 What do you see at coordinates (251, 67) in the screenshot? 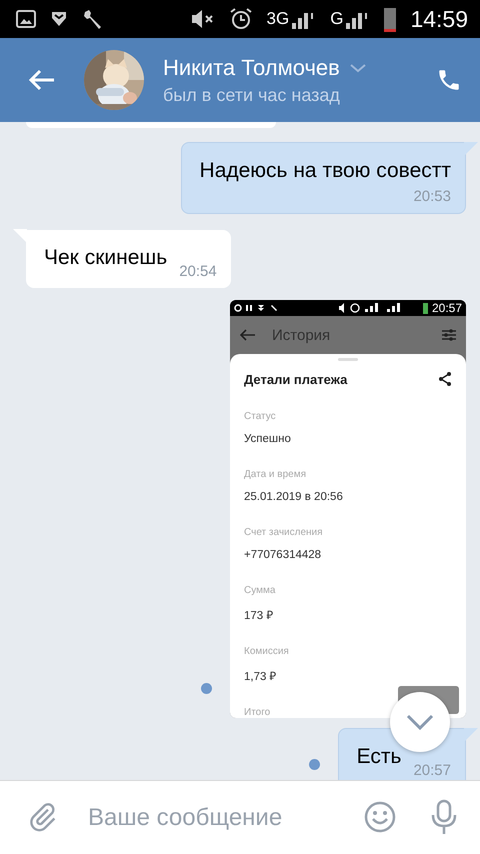
I see `contact-name: Никита Толмочев` at bounding box center [251, 67].